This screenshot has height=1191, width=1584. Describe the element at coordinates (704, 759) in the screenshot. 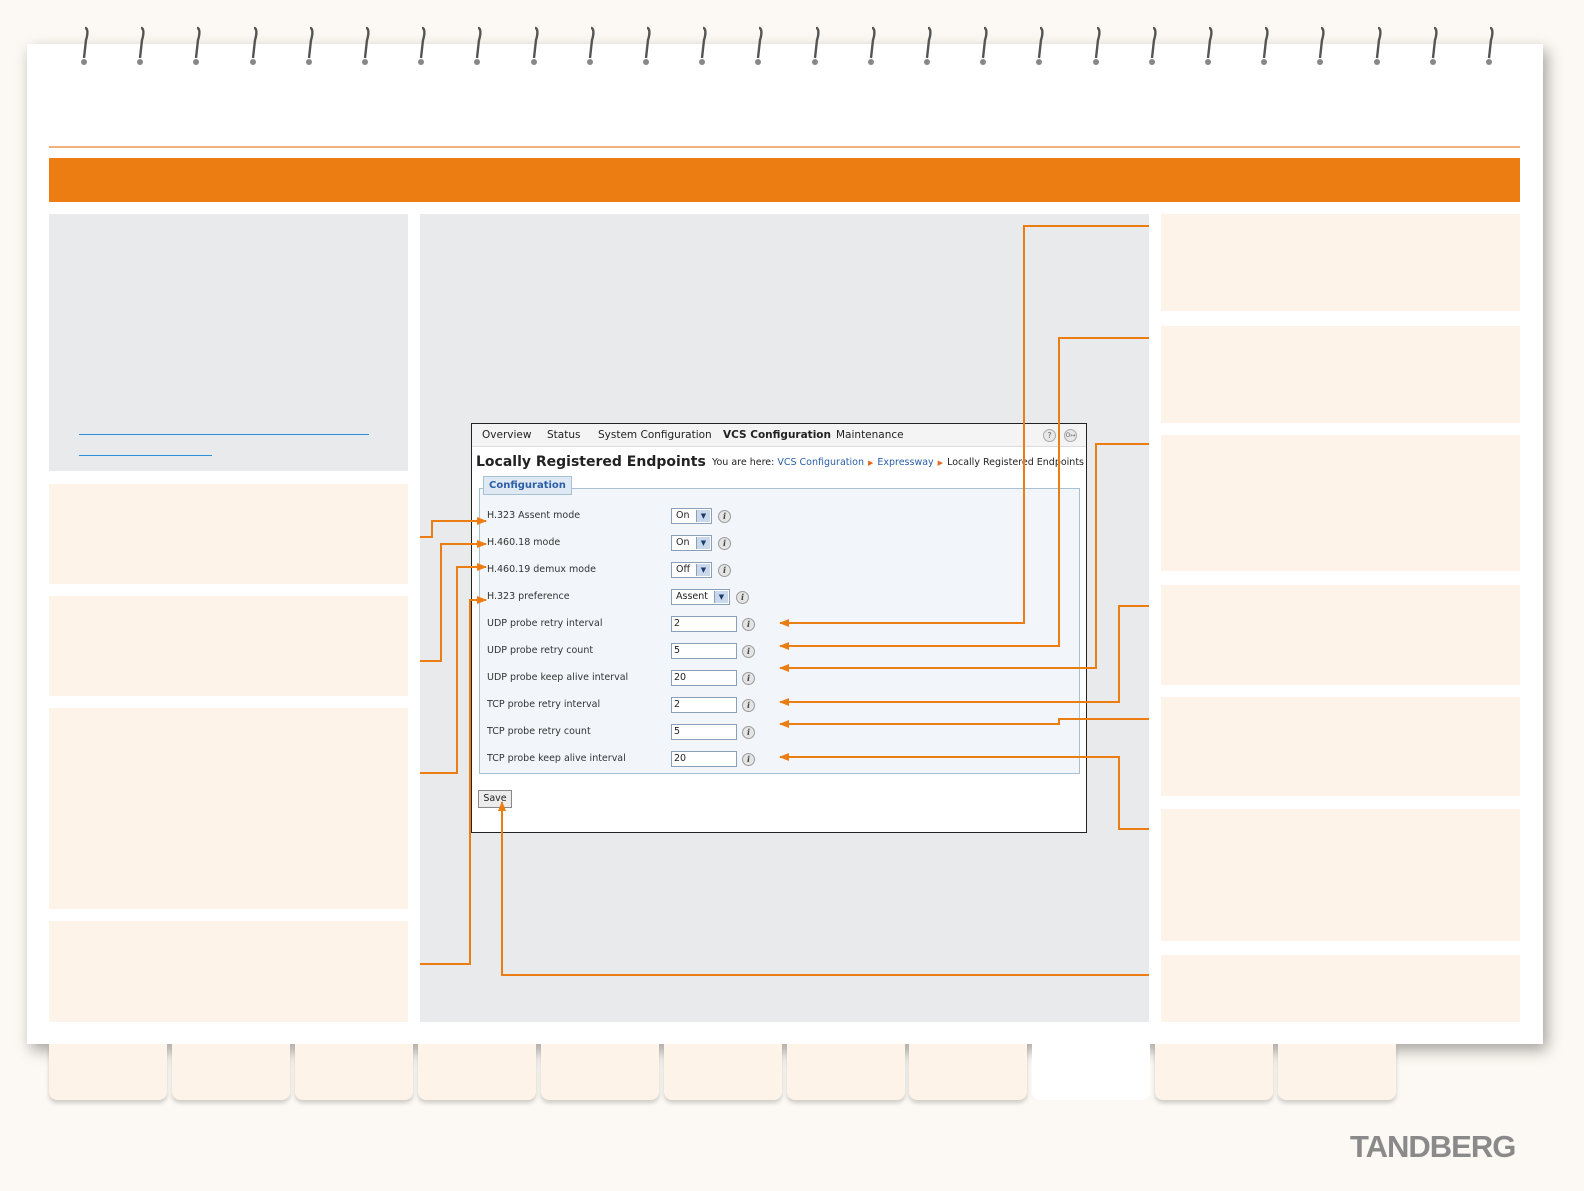

I see `tcp-probe-keep-alive-interval-input: 20` at that location.